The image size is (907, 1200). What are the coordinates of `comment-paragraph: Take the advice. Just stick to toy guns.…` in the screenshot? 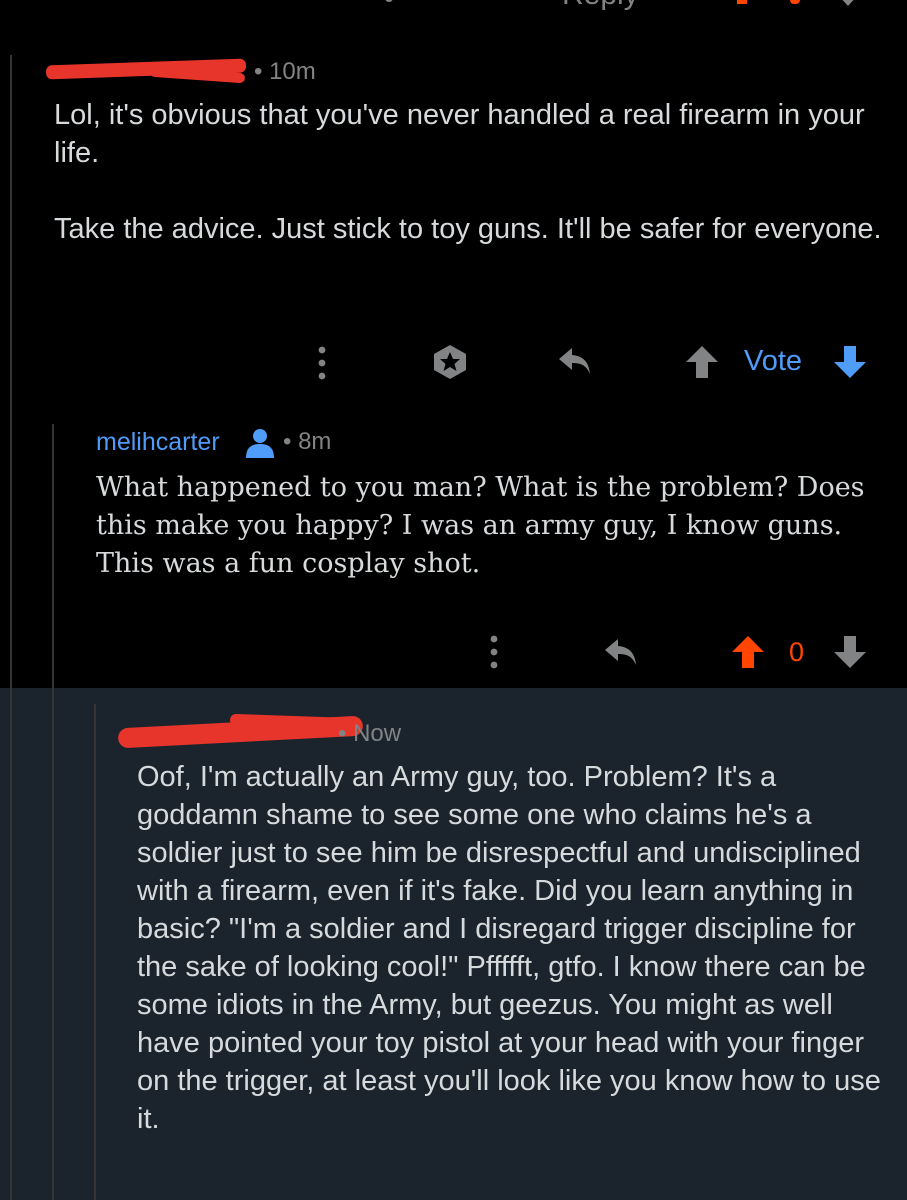 It's located at (468, 229).